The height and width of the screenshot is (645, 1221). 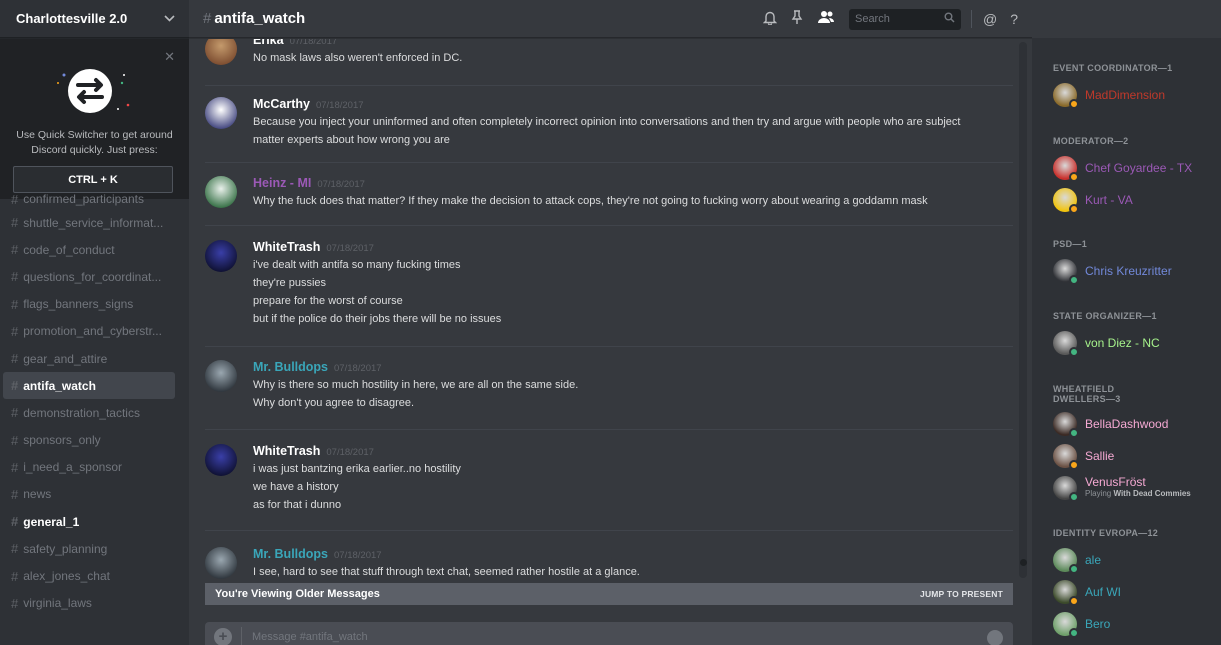 What do you see at coordinates (83, 199) in the screenshot?
I see `channel-label: confirmed_participants` at bounding box center [83, 199].